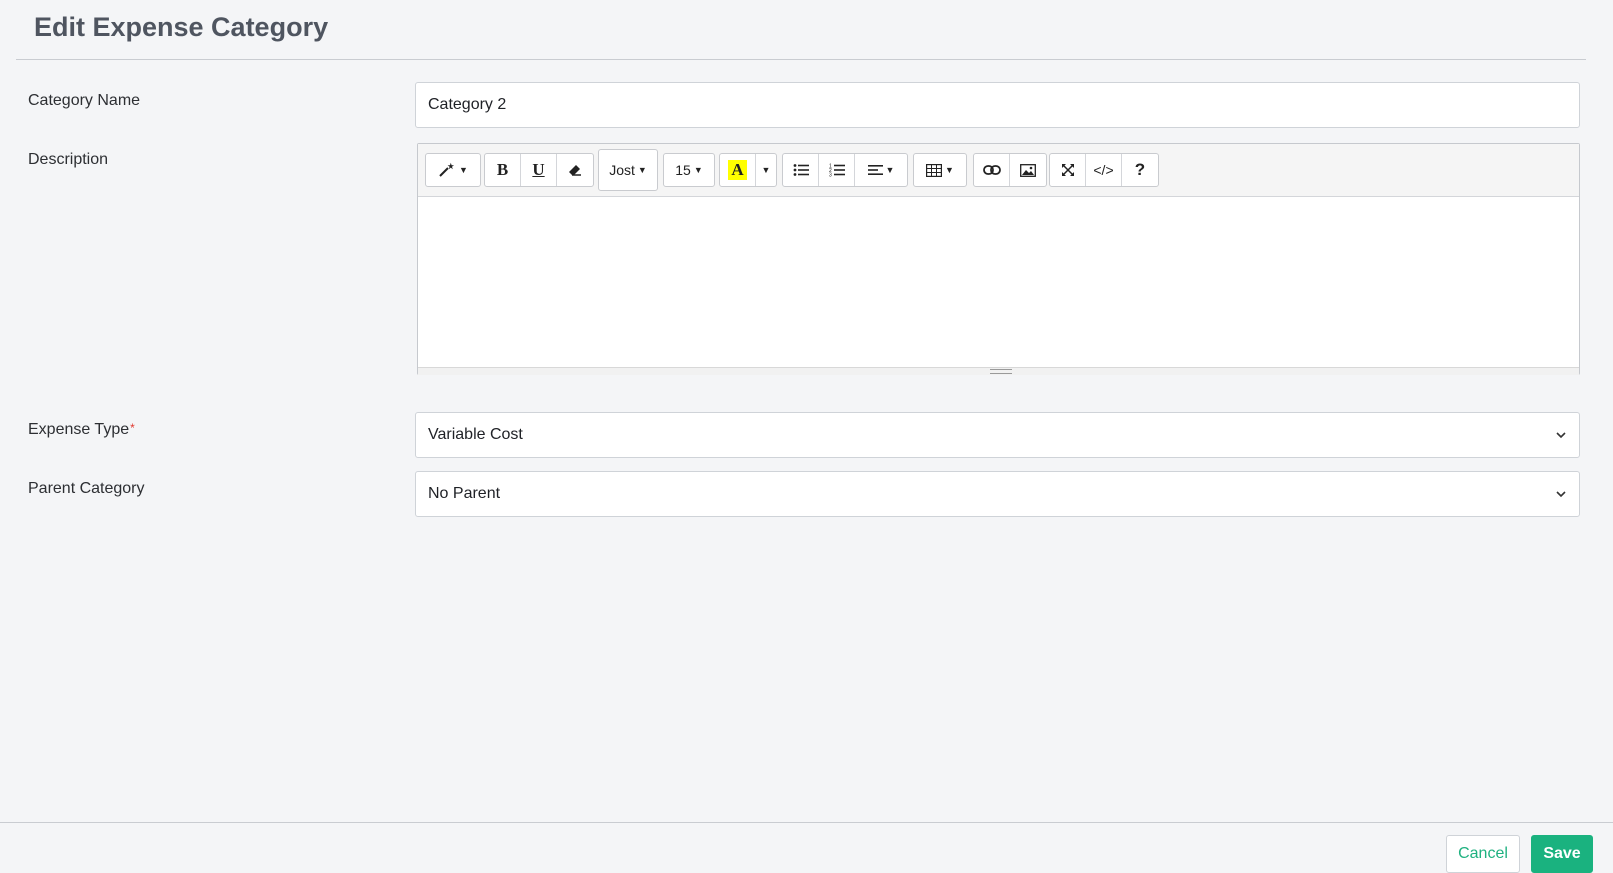 This screenshot has width=1613, height=873. What do you see at coordinates (997, 435) in the screenshot?
I see `expense-type-select: Variable Cost` at bounding box center [997, 435].